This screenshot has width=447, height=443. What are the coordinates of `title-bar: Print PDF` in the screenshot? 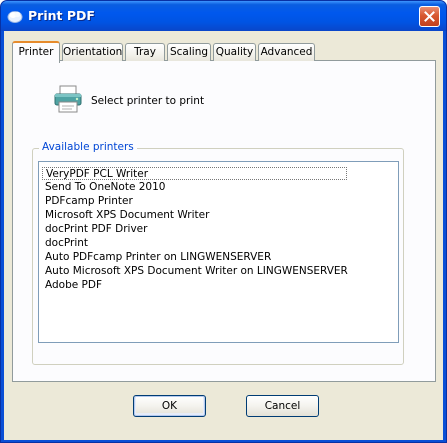 It's located at (223, 16).